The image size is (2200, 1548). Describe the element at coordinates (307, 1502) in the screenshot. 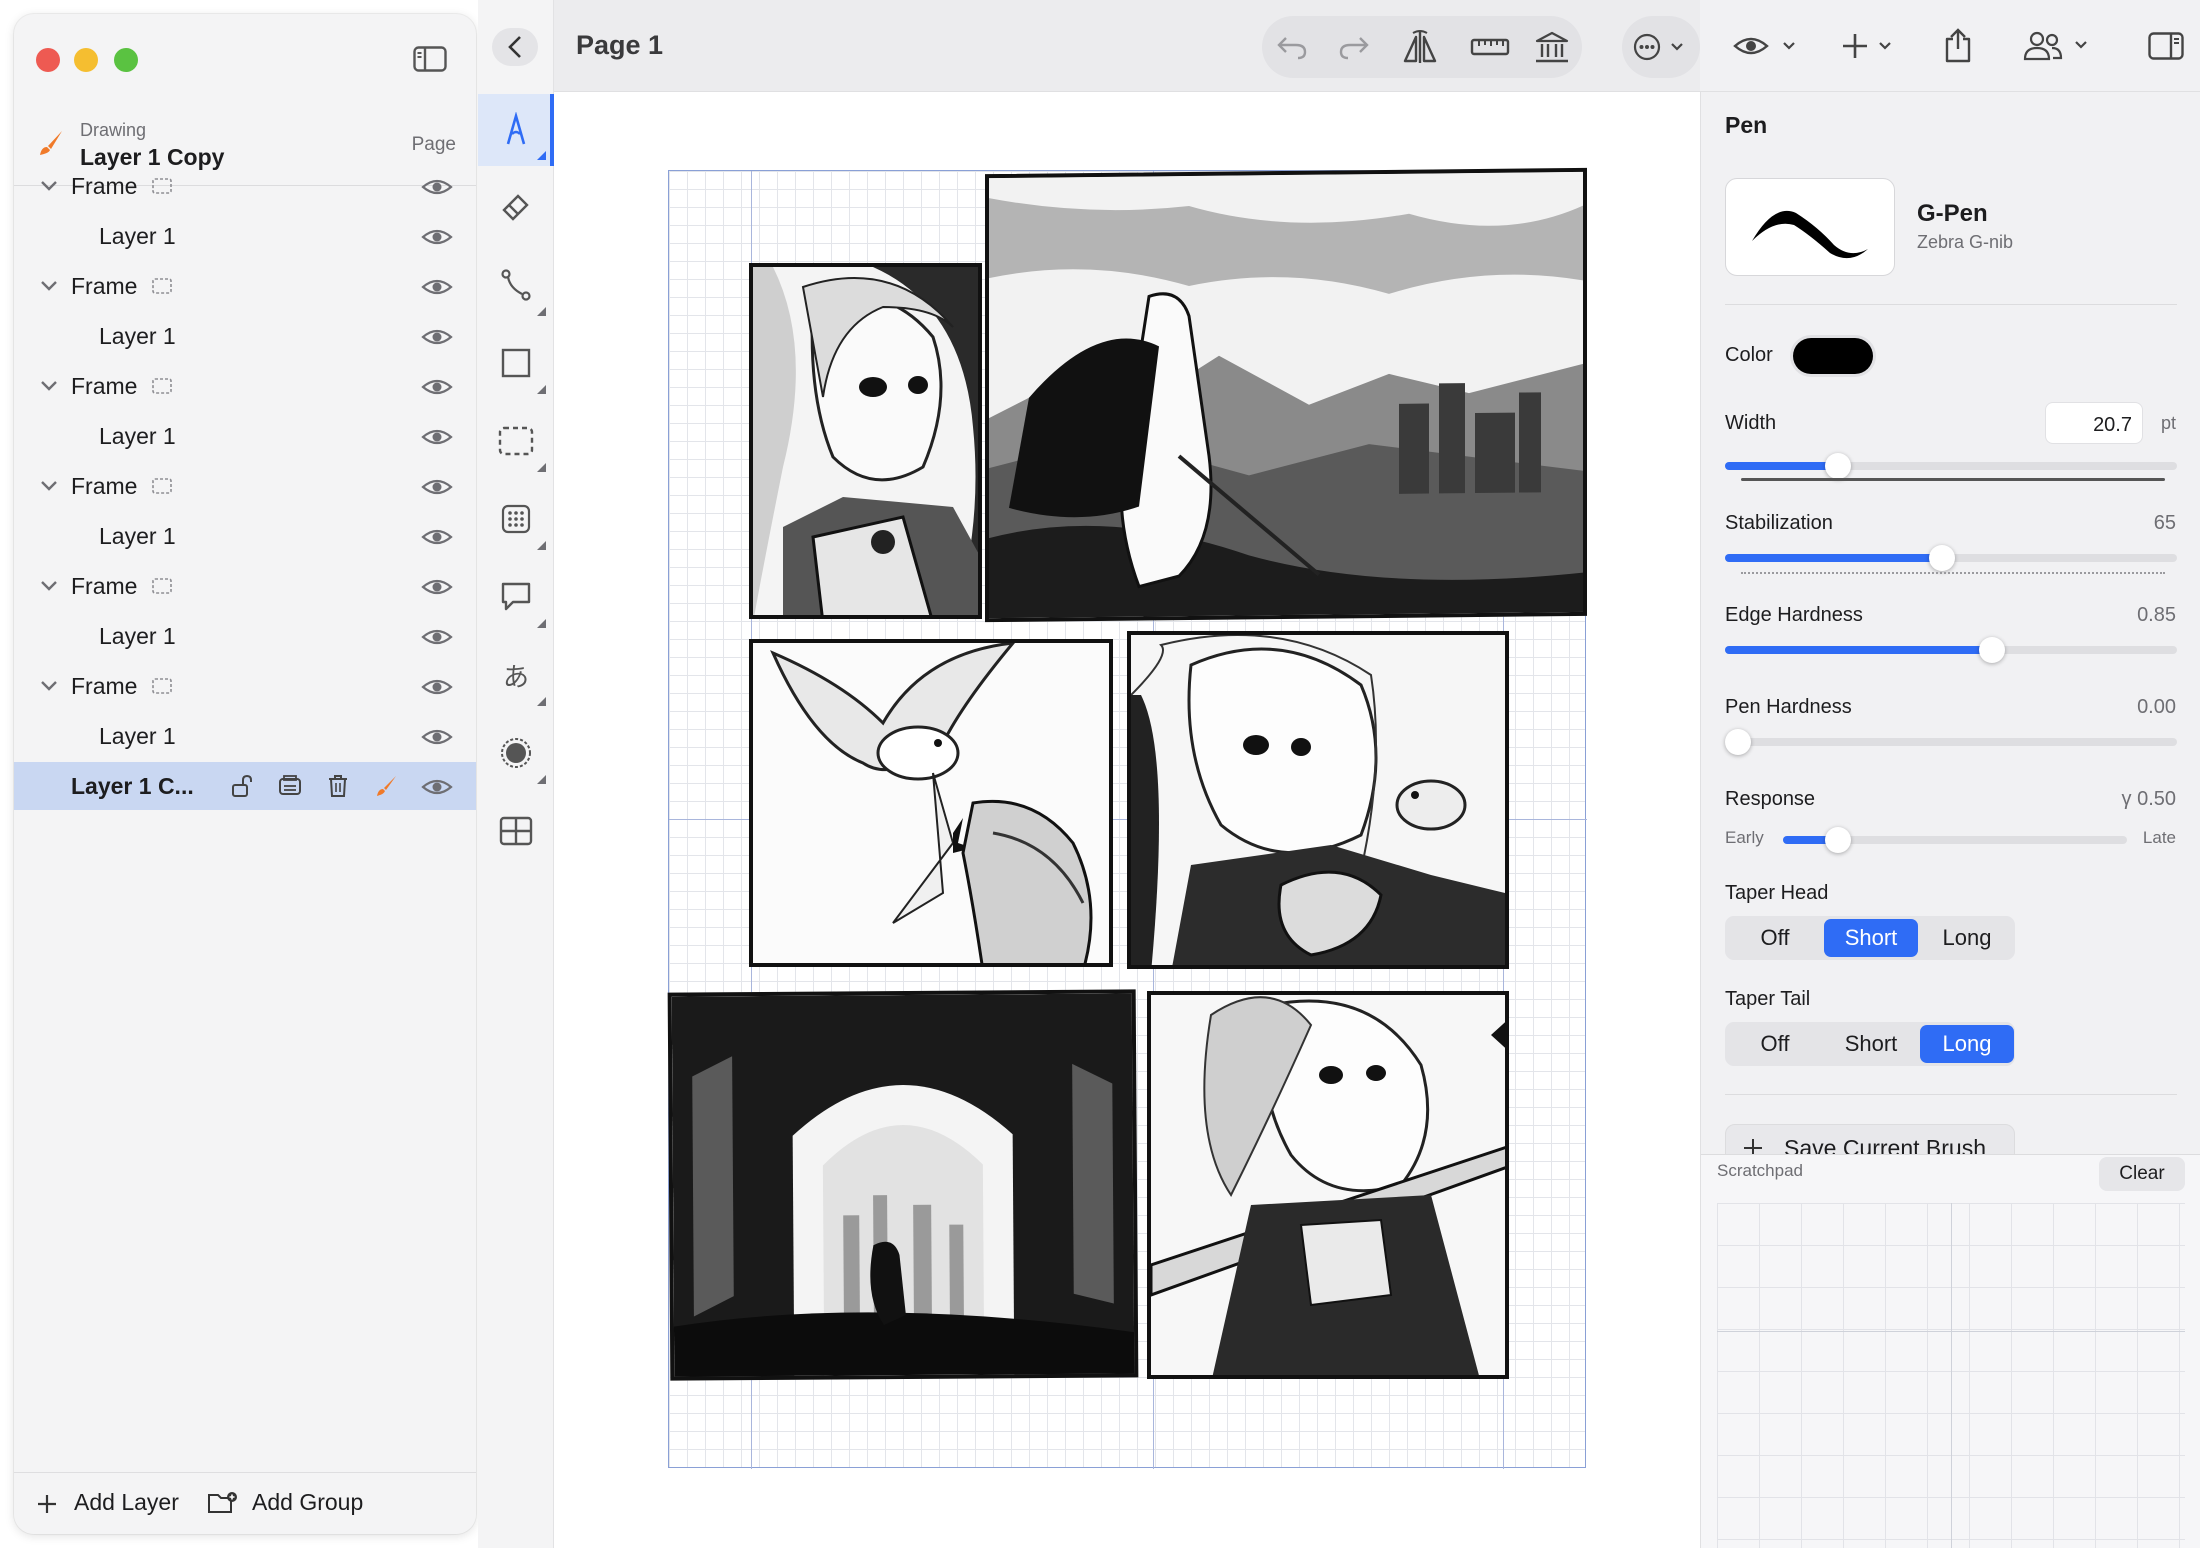

I see `add-group-button: Add Group` at that location.